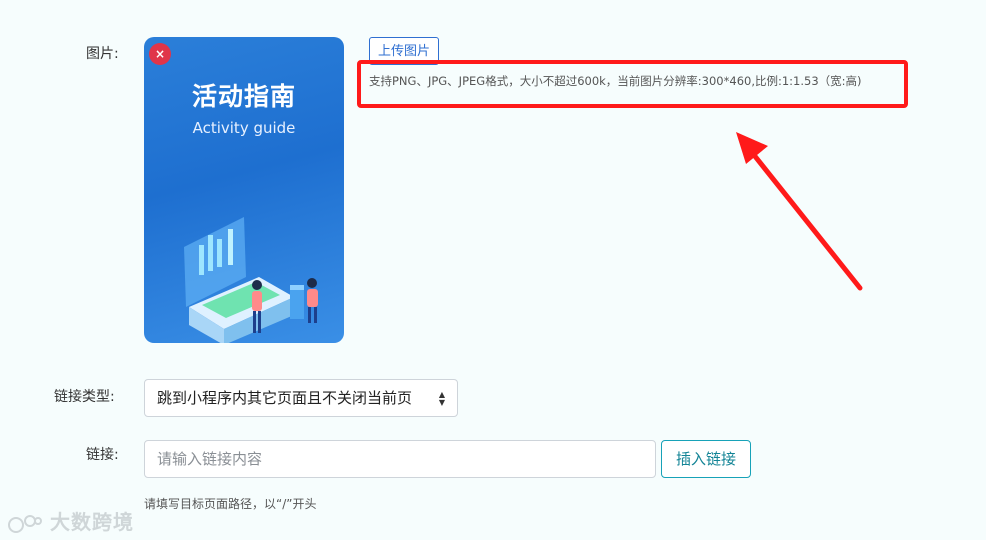  I want to click on link-type-field-label: 链接类型:, so click(84, 397).